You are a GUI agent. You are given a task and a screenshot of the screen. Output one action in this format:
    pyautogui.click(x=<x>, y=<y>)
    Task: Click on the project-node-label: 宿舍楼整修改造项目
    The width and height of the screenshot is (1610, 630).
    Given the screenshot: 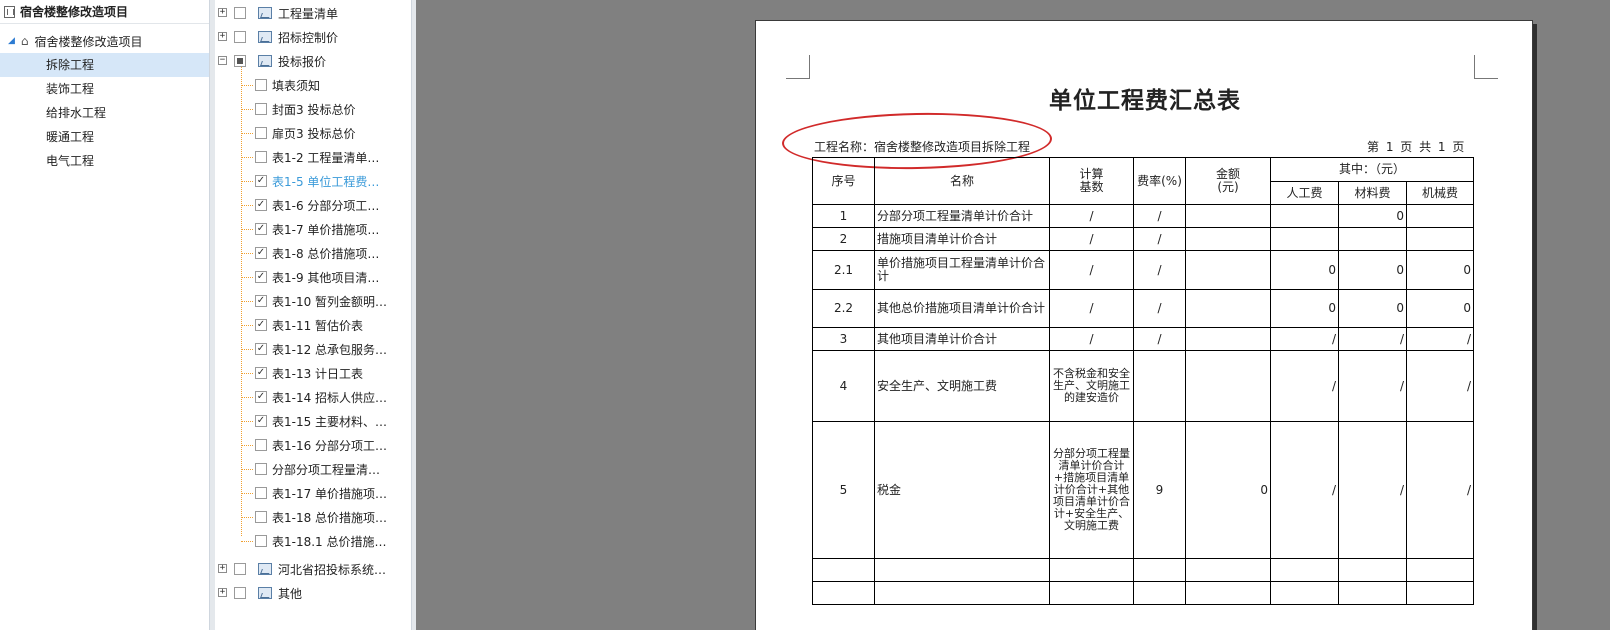 What is the action you would take?
    pyautogui.click(x=88, y=41)
    